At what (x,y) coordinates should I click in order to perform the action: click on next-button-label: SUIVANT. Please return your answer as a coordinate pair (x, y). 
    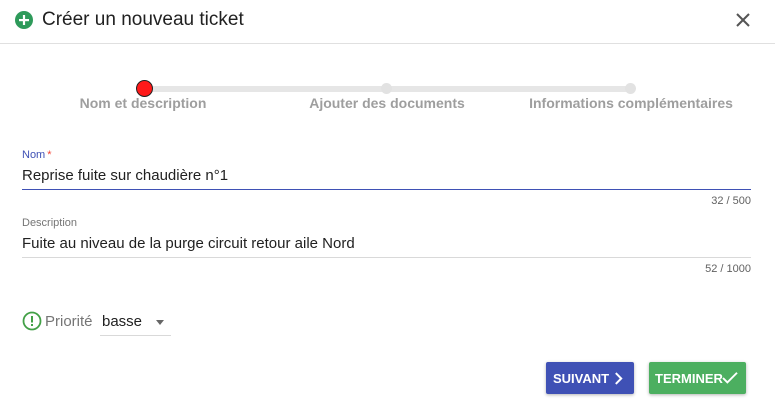
    Looking at the image, I should click on (581, 378).